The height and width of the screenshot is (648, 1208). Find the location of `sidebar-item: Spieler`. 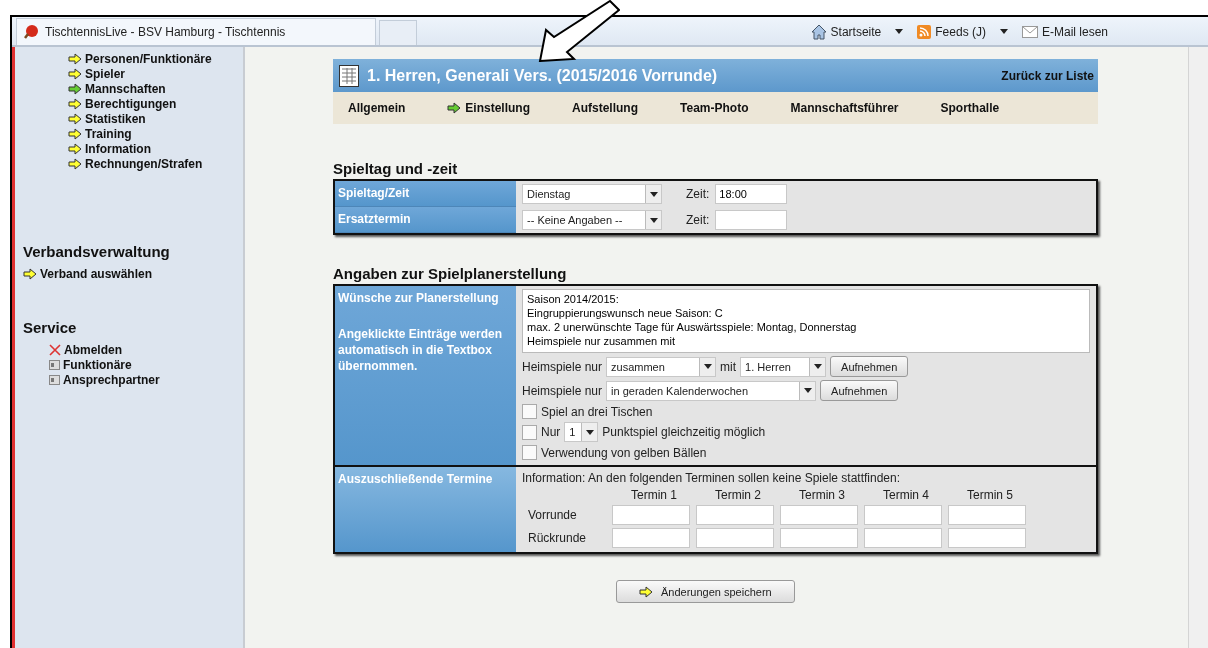

sidebar-item: Spieler is located at coordinates (155, 73).